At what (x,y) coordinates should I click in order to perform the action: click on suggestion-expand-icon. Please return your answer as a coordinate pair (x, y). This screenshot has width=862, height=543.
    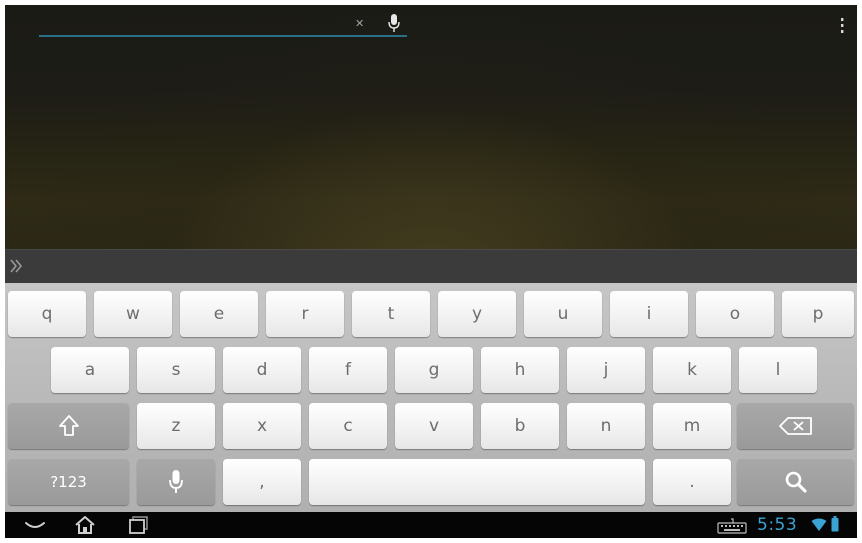
    Looking at the image, I should click on (17, 266).